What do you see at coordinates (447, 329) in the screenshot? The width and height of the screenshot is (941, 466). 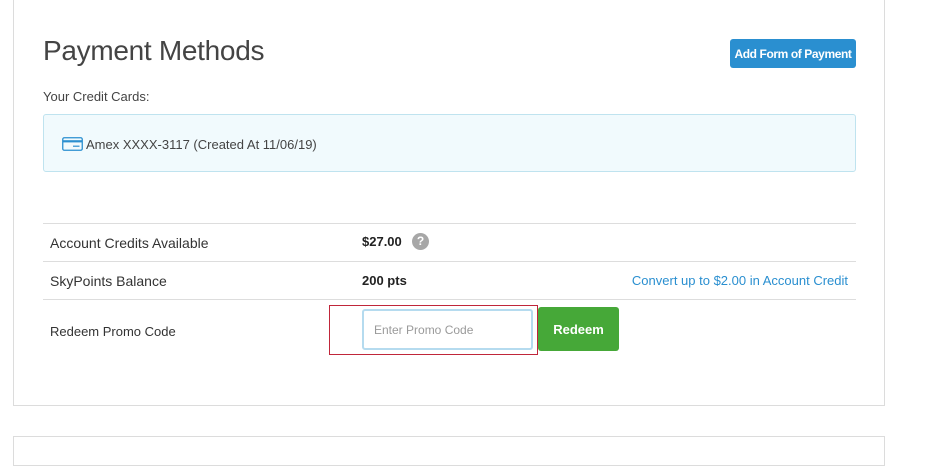 I see `promo-code-input` at bounding box center [447, 329].